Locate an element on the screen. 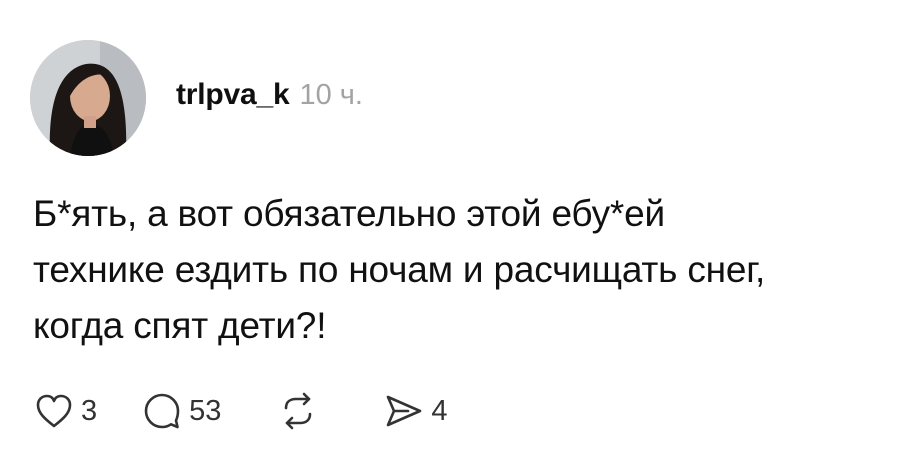 The width and height of the screenshot is (900, 465). like-count: 3 is located at coordinates (89, 410).